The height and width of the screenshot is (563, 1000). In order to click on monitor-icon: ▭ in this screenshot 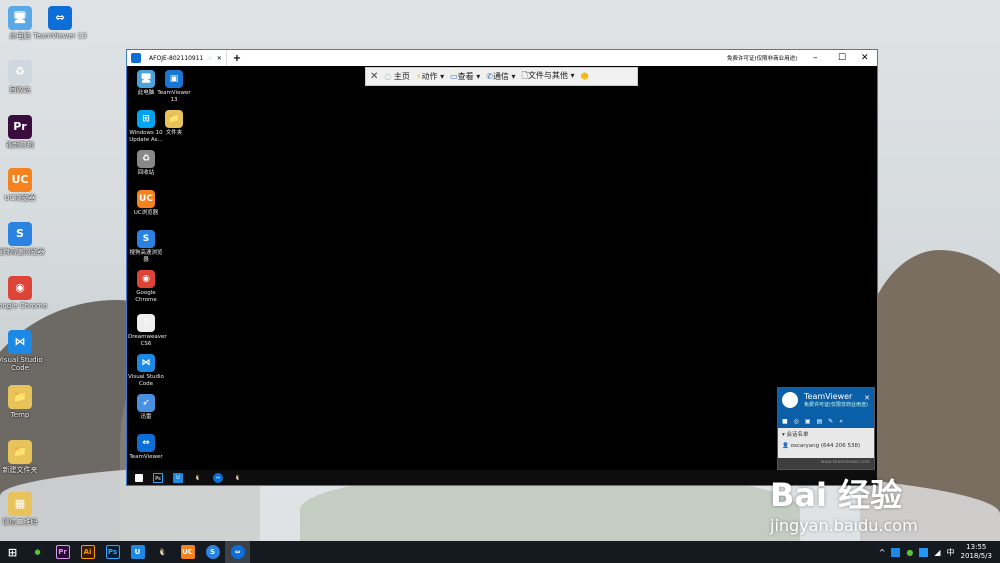, I will do `click(454, 76)`.